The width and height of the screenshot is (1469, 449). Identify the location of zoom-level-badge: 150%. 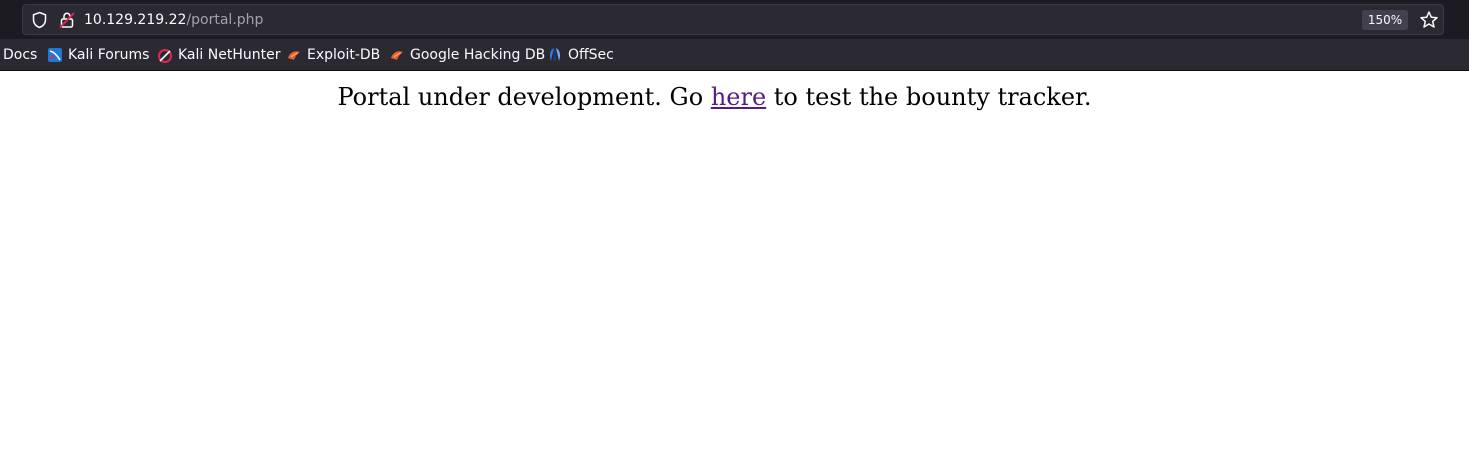
(1385, 20).